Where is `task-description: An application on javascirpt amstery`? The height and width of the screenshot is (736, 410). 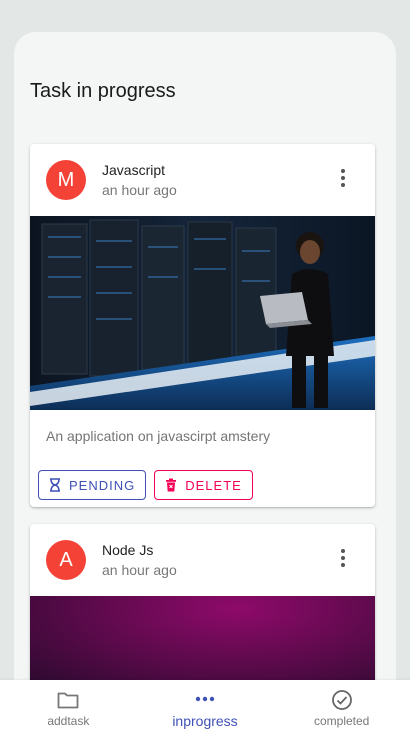
task-description: An application on javascirpt amstery is located at coordinates (158, 436).